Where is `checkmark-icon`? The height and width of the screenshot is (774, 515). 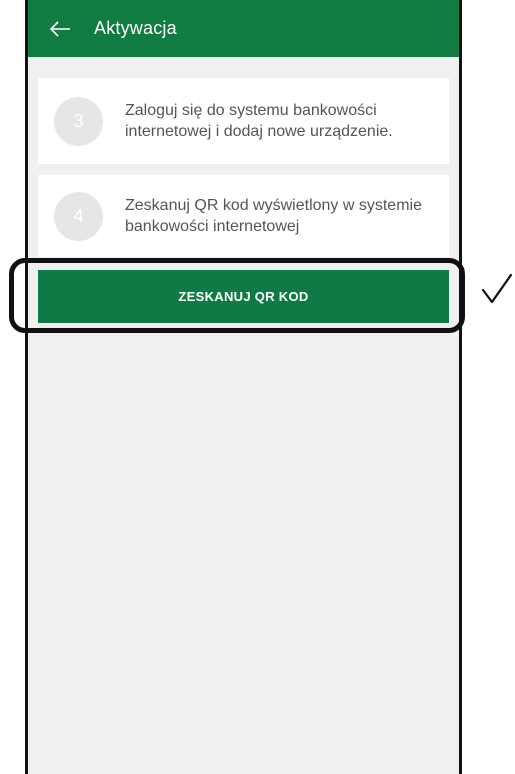
checkmark-icon is located at coordinates (497, 288).